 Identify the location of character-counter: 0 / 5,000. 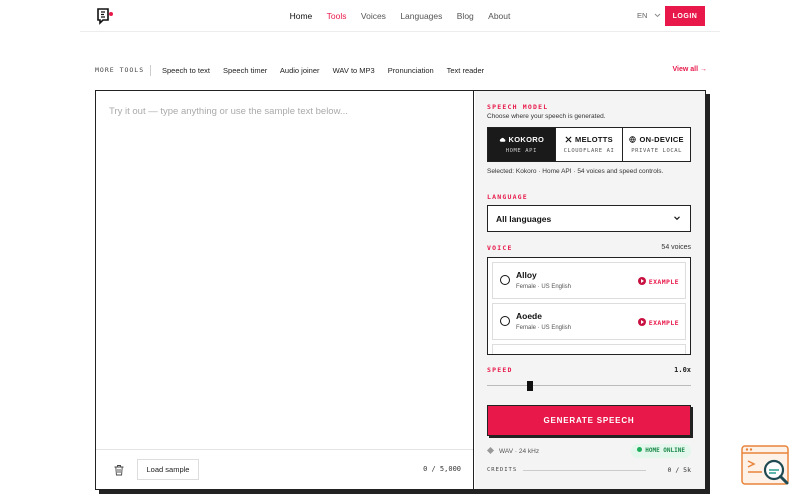
(442, 469).